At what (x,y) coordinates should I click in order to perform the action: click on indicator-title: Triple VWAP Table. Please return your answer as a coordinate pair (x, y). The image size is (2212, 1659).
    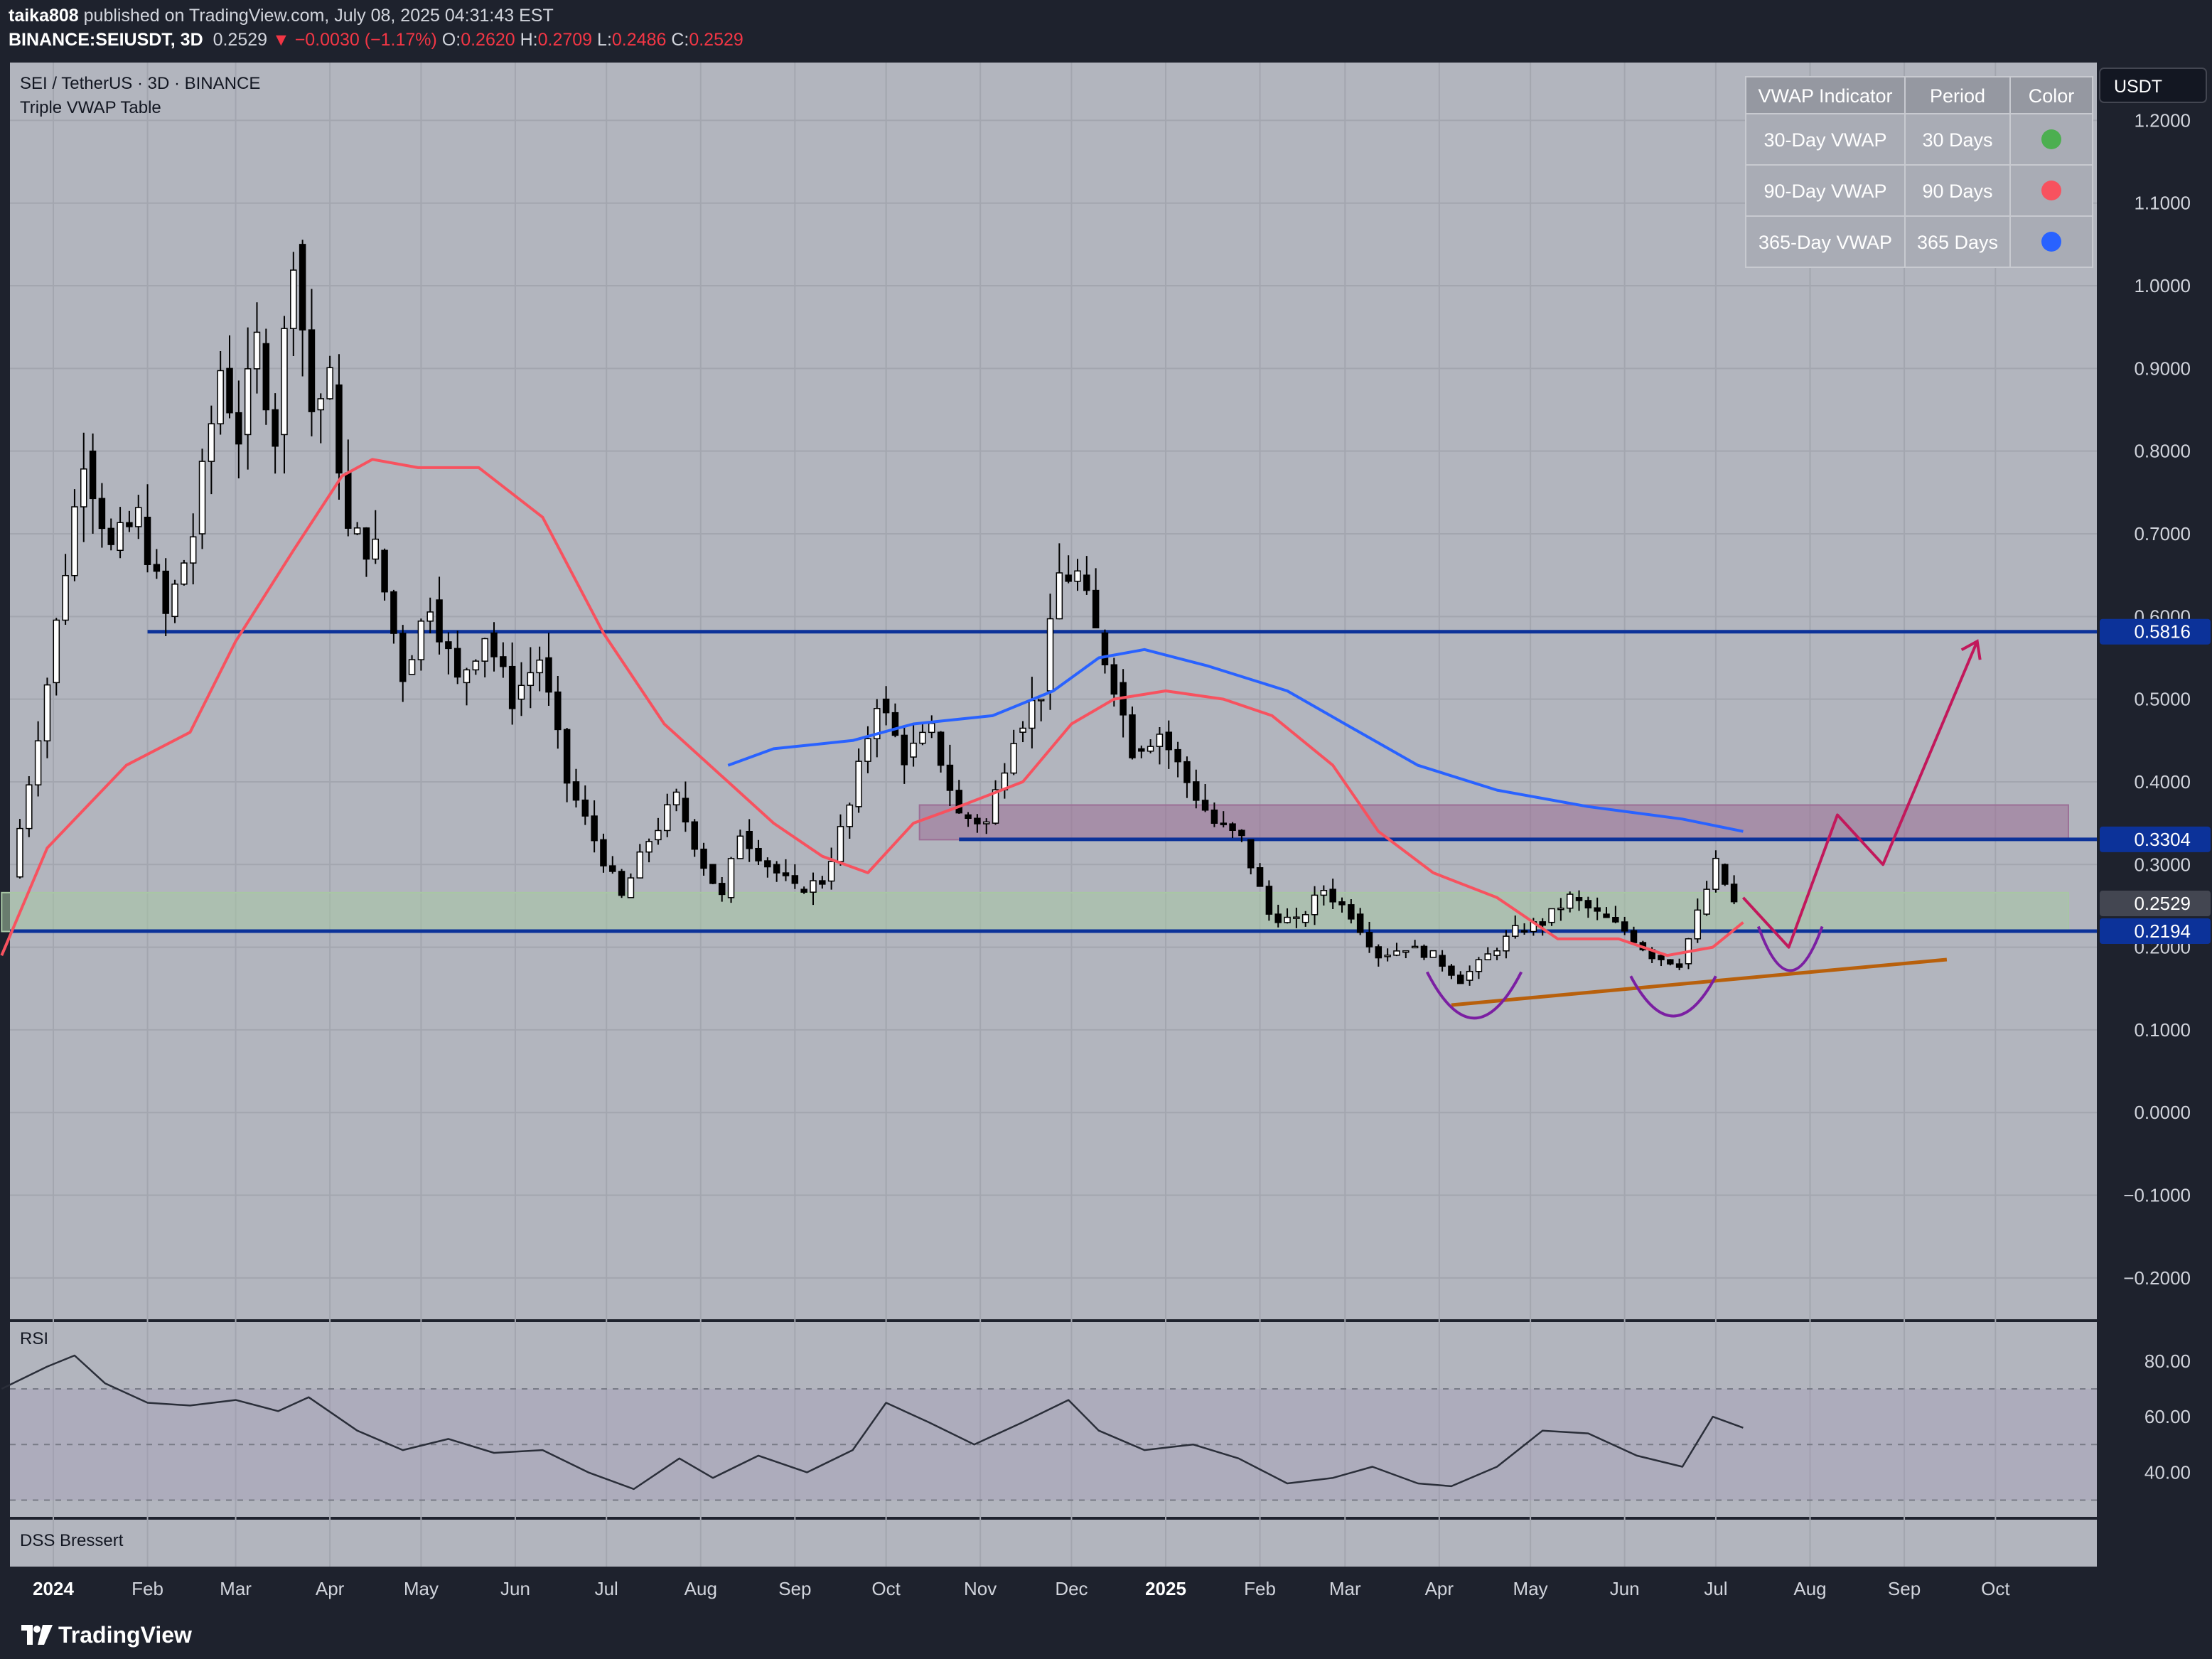
    Looking at the image, I should click on (90, 108).